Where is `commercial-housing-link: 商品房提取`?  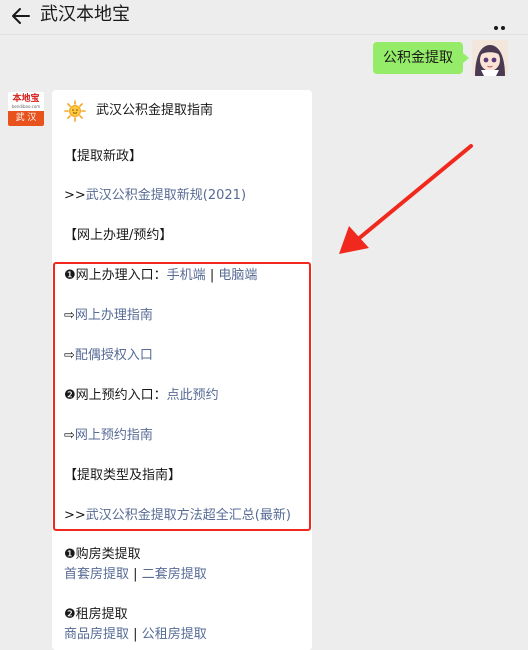 commercial-housing-link: 商品房提取 is located at coordinates (96, 634).